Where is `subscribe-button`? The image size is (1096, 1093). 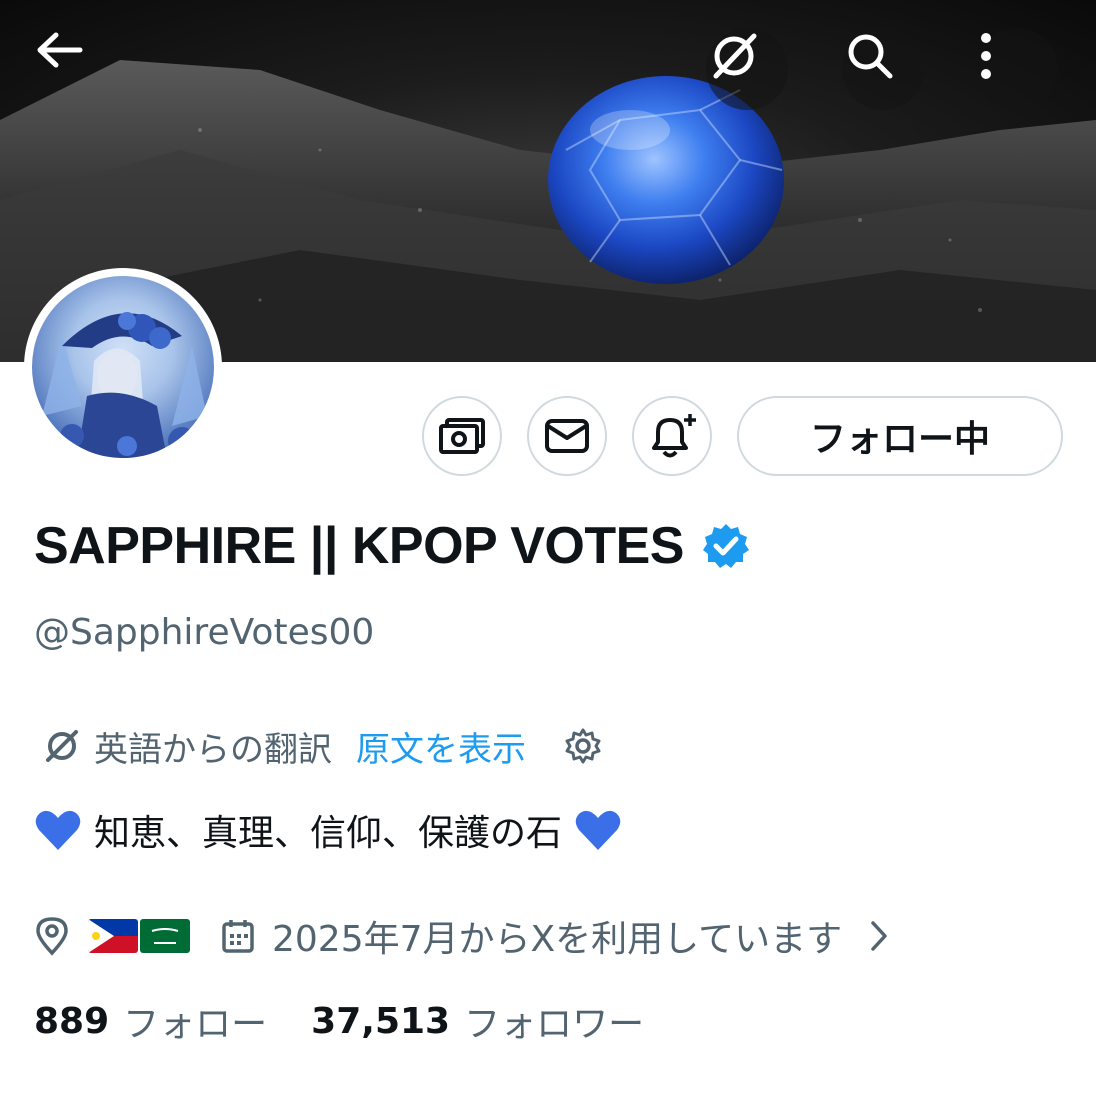 subscribe-button is located at coordinates (462, 436).